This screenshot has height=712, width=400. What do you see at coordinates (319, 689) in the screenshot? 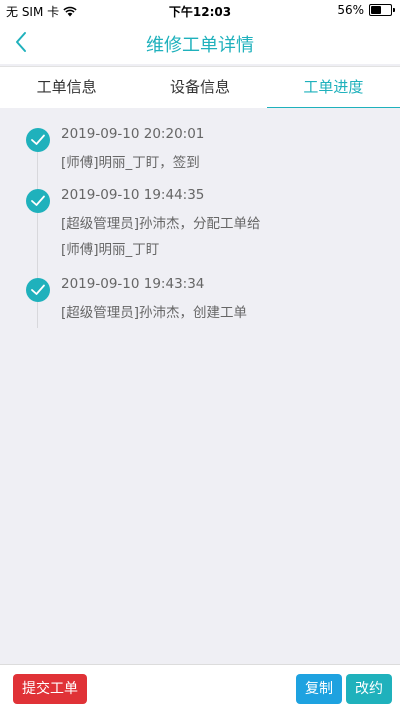
I see `copy-button: 复制` at bounding box center [319, 689].